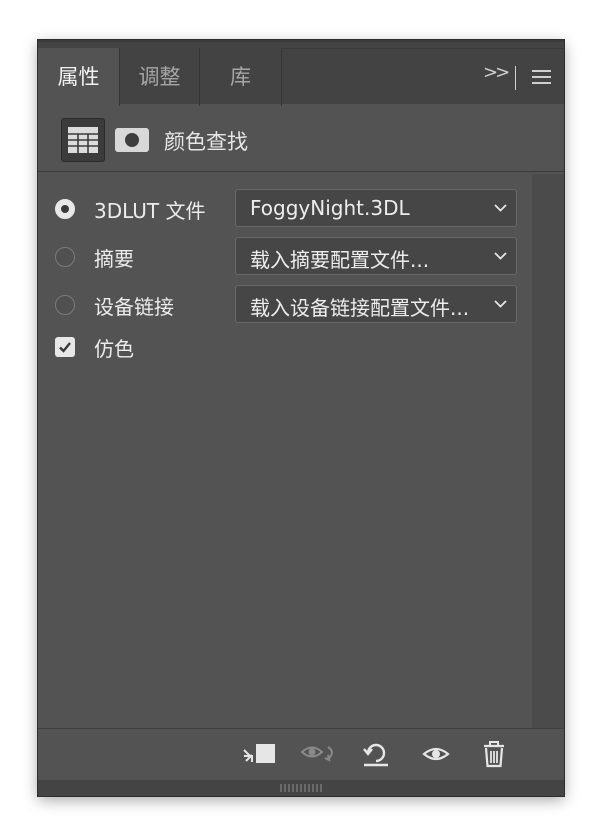 This screenshot has width=600, height=832. What do you see at coordinates (541, 79) in the screenshot?
I see `hamburger-menu-icon` at bounding box center [541, 79].